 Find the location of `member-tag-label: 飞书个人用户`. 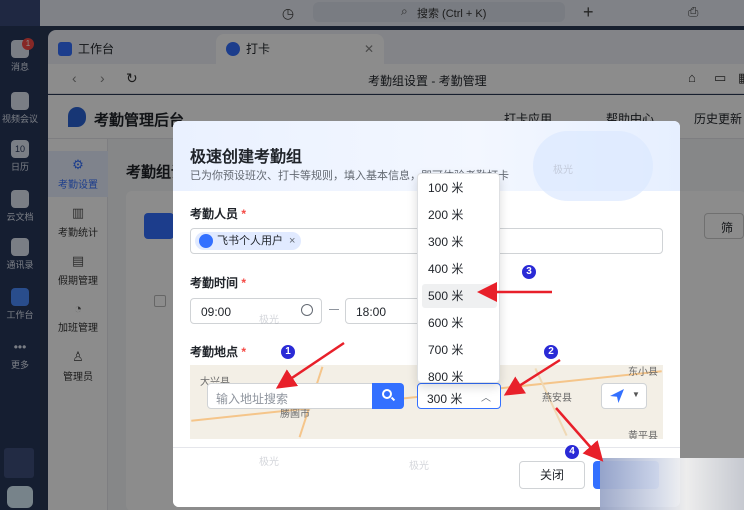

member-tag-label: 飞书个人用户 is located at coordinates (250, 241).